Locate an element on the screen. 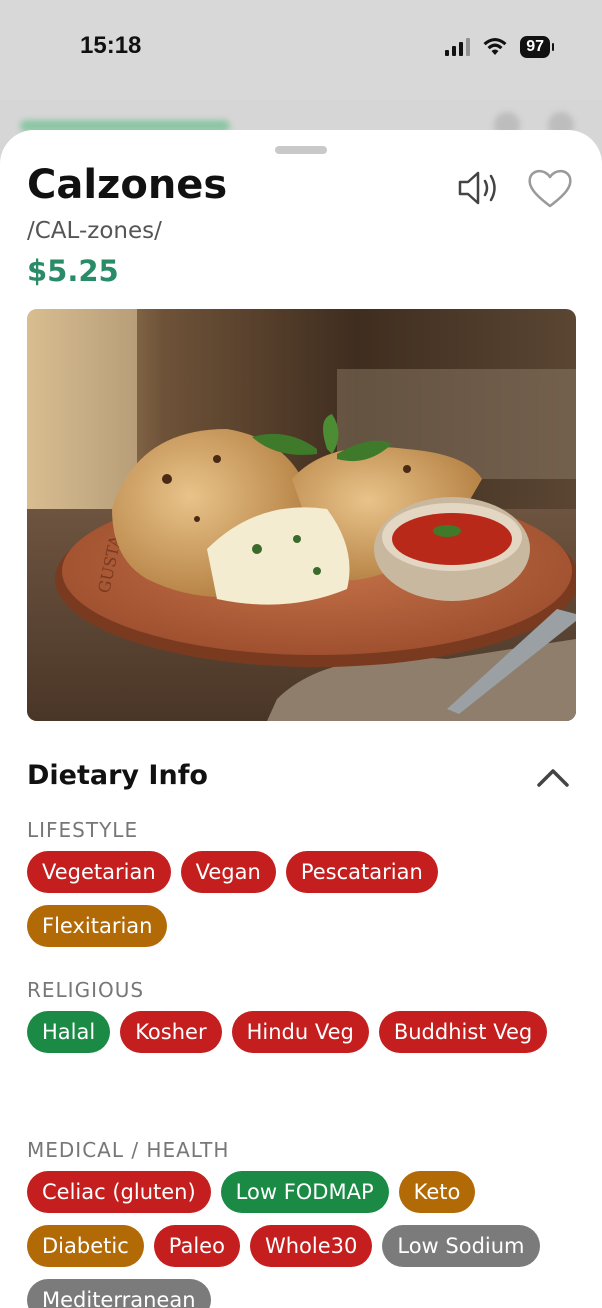 The width and height of the screenshot is (602, 1308). status-time: 15:18 is located at coordinates (111, 45).